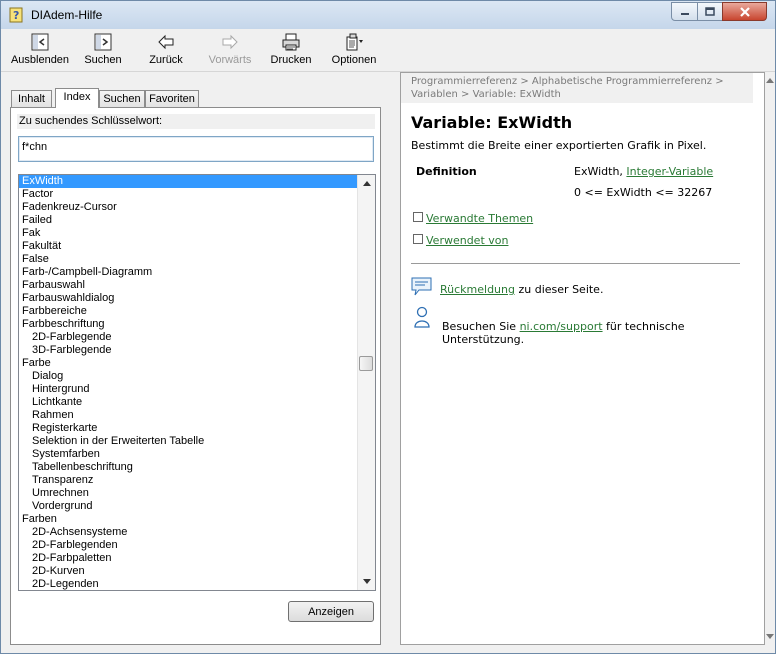 Image resolution: width=776 pixels, height=654 pixels. Describe the element at coordinates (291, 60) in the screenshot. I see `print-button-label: Drucken` at that location.